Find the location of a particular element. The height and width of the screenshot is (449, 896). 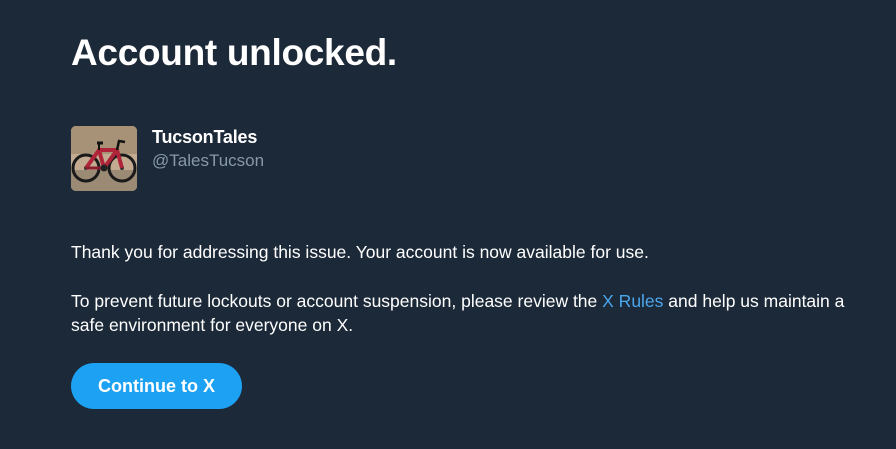

continue-button: Continue to X is located at coordinates (156, 386).